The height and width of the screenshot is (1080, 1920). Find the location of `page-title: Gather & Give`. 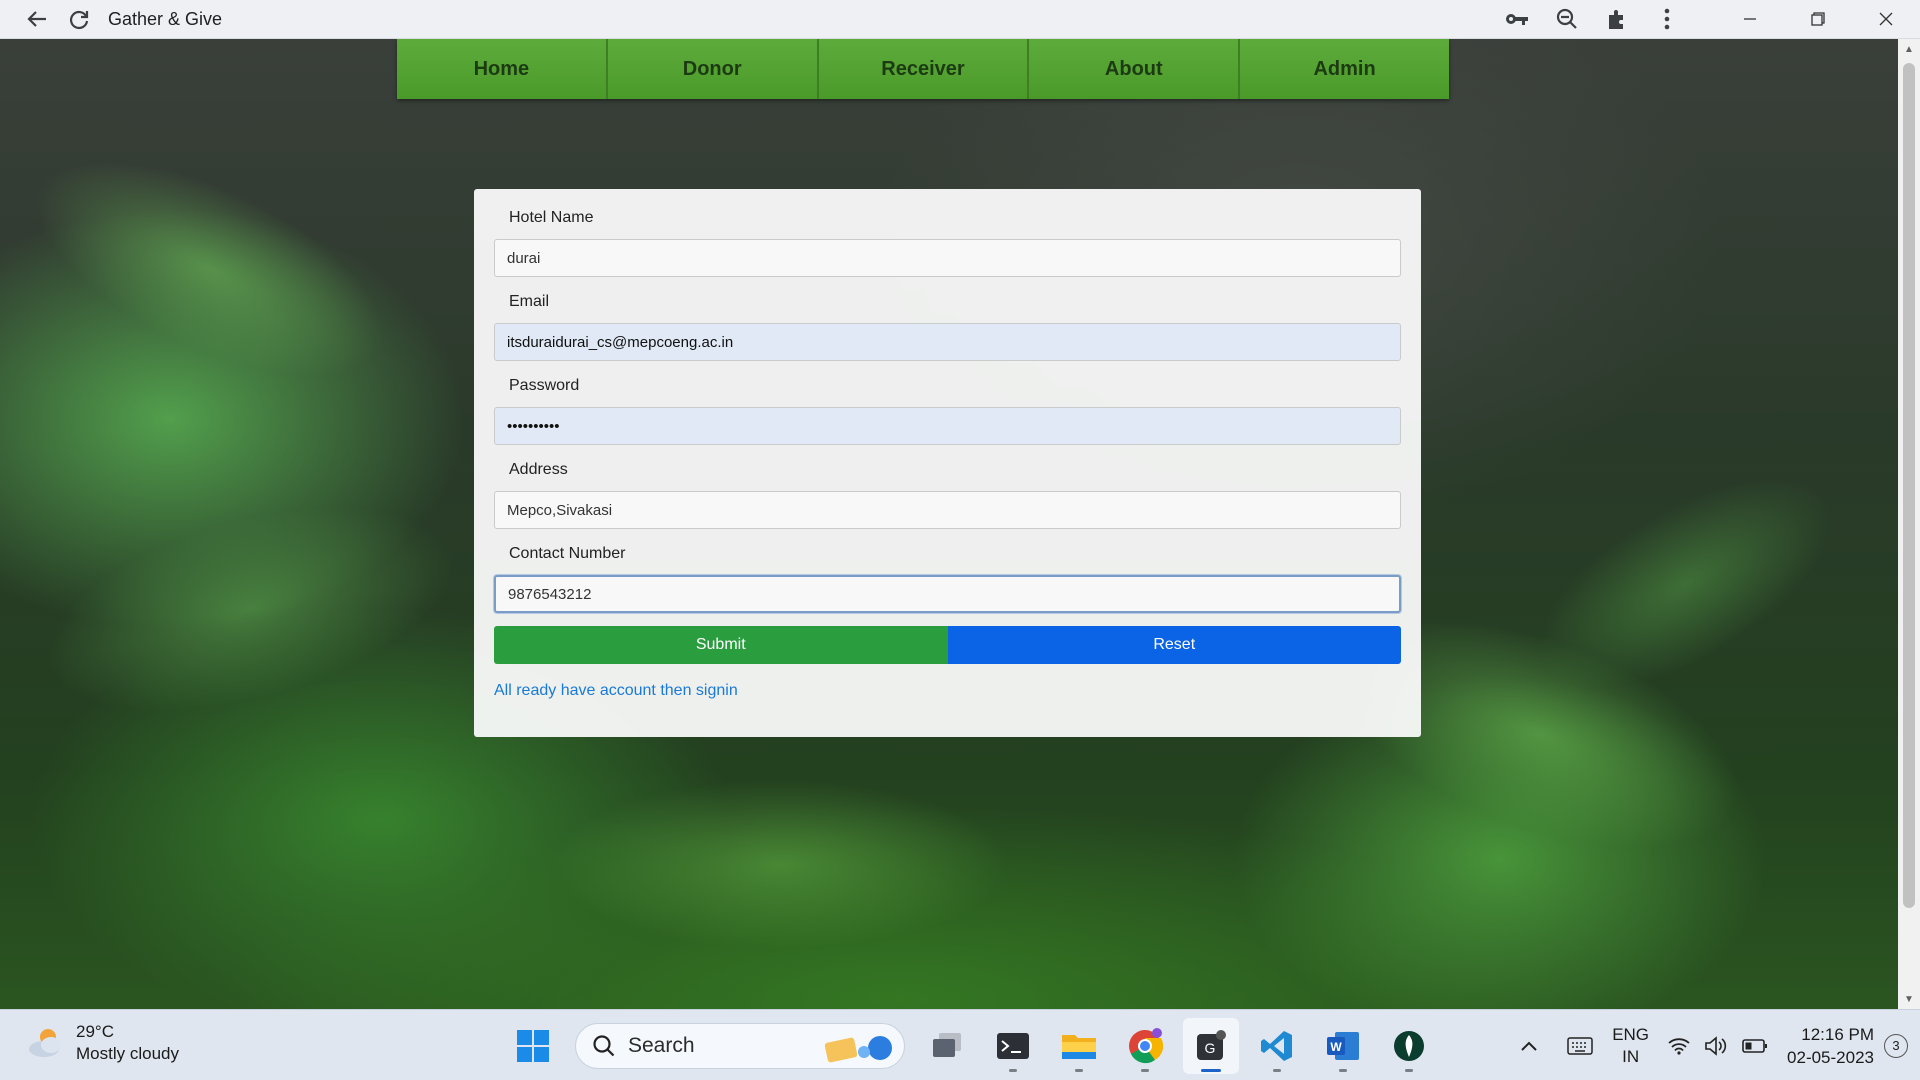

page-title: Gather & Give is located at coordinates (165, 18).